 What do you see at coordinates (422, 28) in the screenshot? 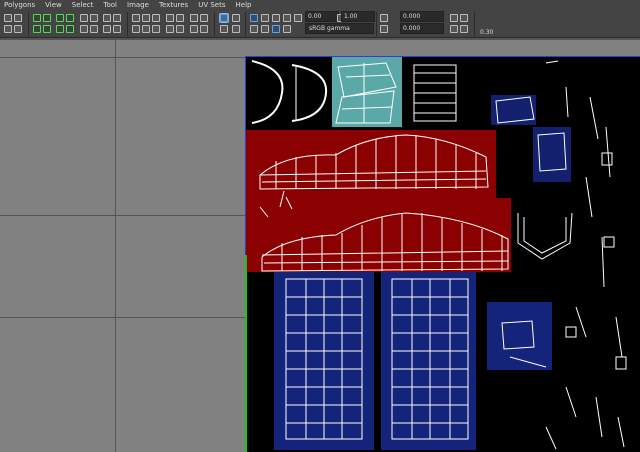
I see `v-coordinate-field: 0.000` at bounding box center [422, 28].